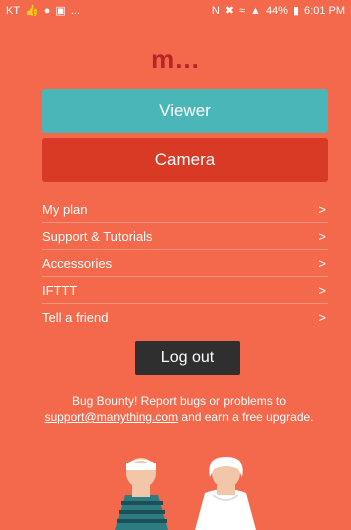 This screenshot has height=530, width=351. What do you see at coordinates (185, 236) in the screenshot?
I see `menu-item-support-tutorials: Support & Tutorials >` at bounding box center [185, 236].